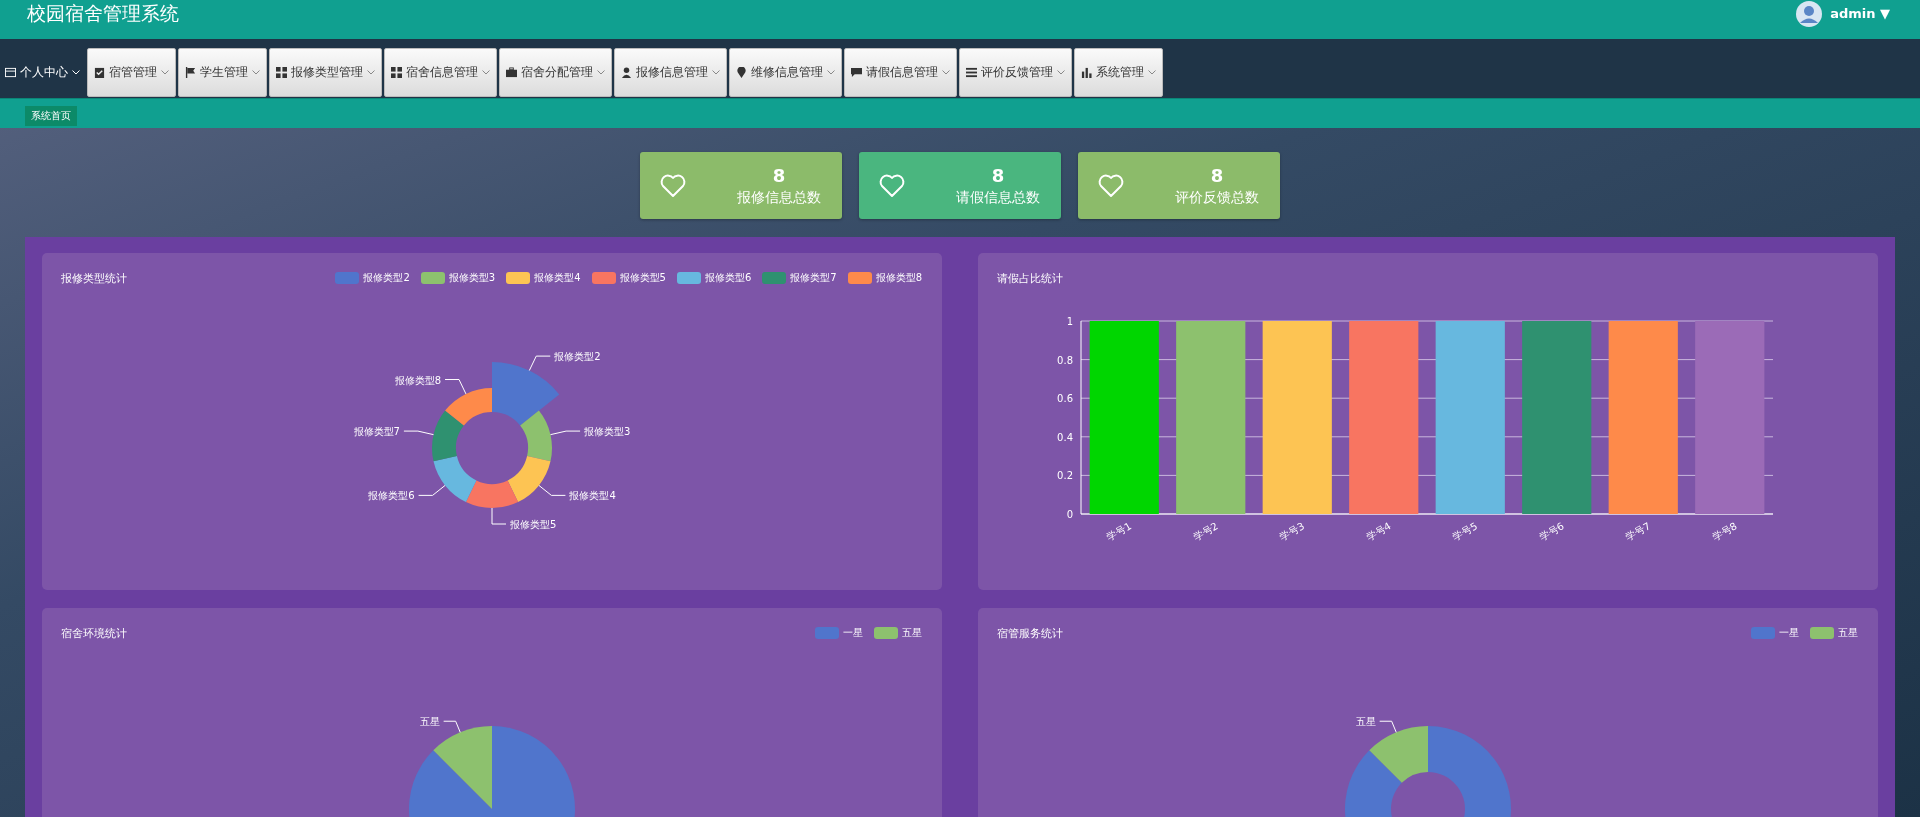 Image resolution: width=1920 pixels, height=817 pixels. Describe the element at coordinates (1065, 437) in the screenshot. I see `axis-label: 0.4` at that location.